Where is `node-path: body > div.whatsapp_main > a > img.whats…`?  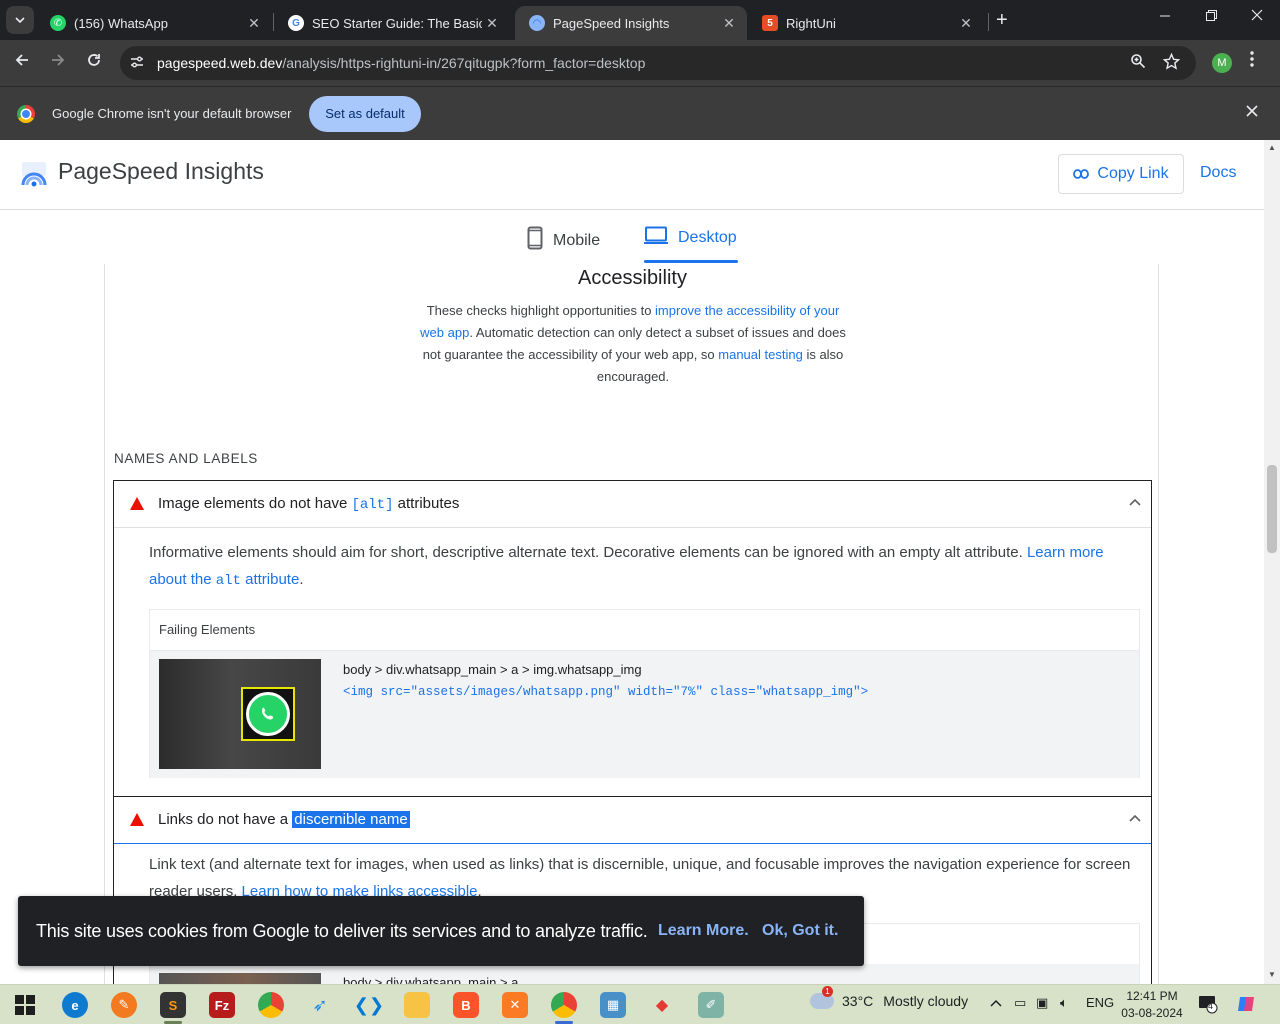
node-path: body > div.whatsapp_main > a > img.whats… is located at coordinates (492, 669).